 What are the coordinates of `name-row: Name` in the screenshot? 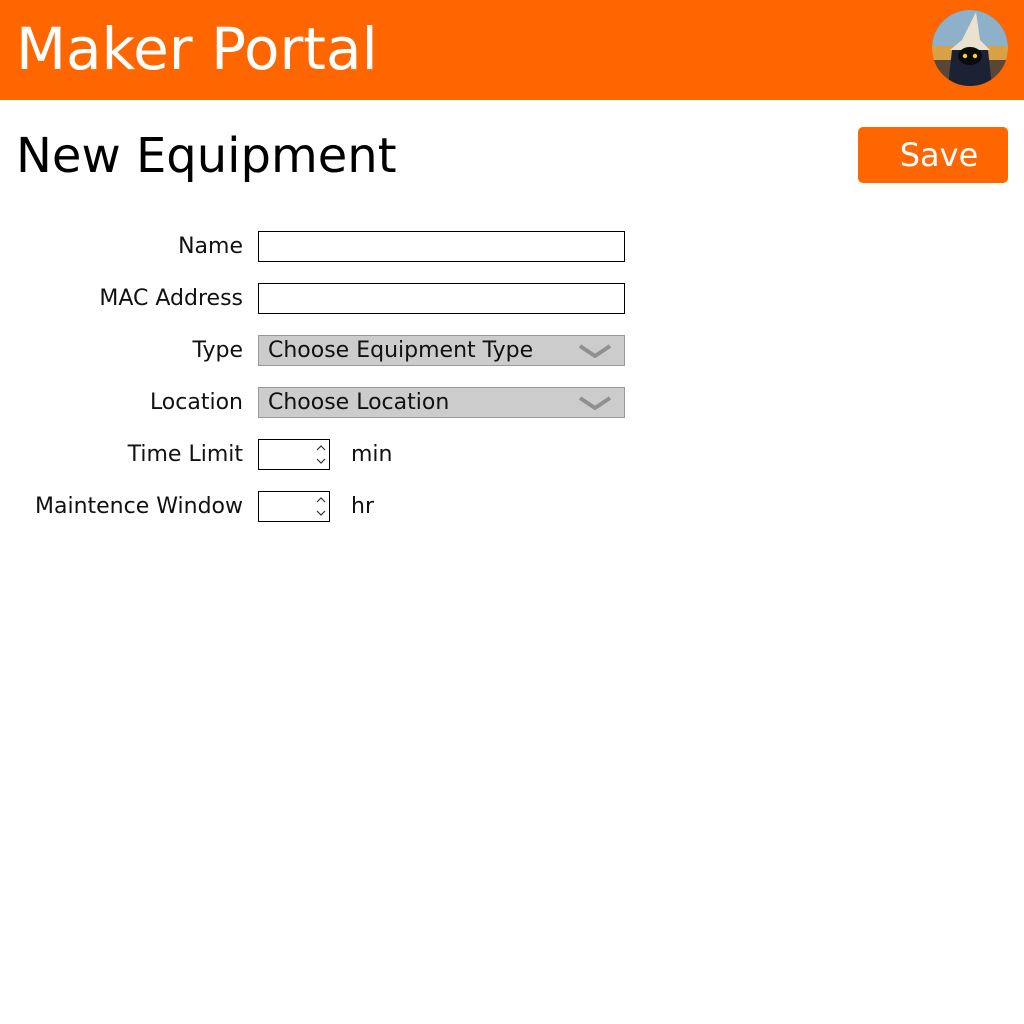 It's located at (512, 247).